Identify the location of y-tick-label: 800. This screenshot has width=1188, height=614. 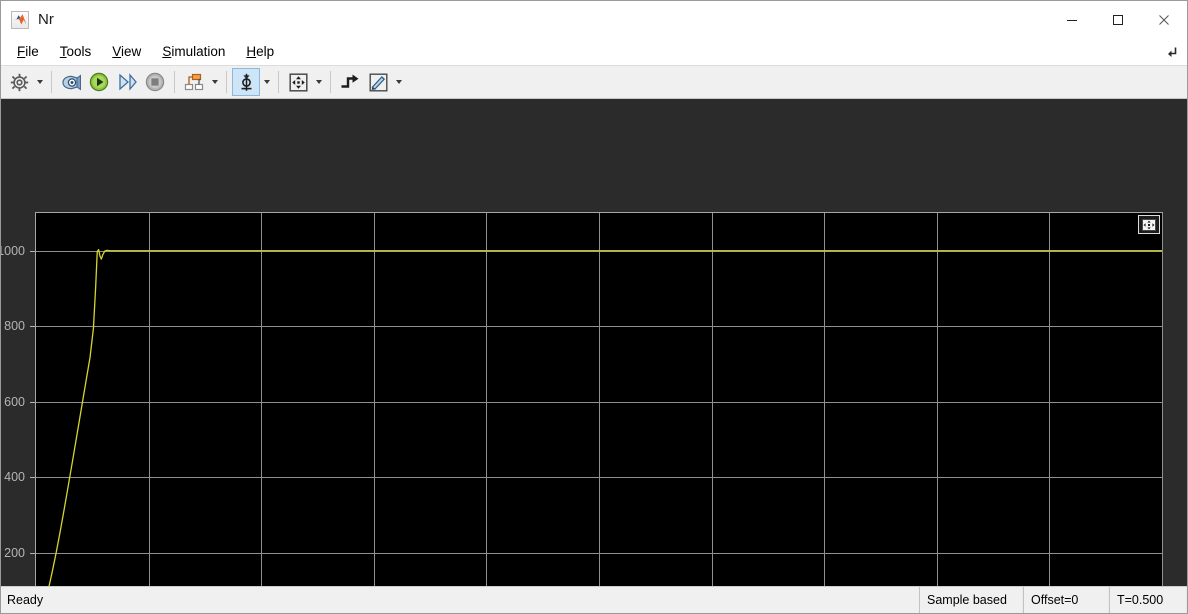
(14, 326).